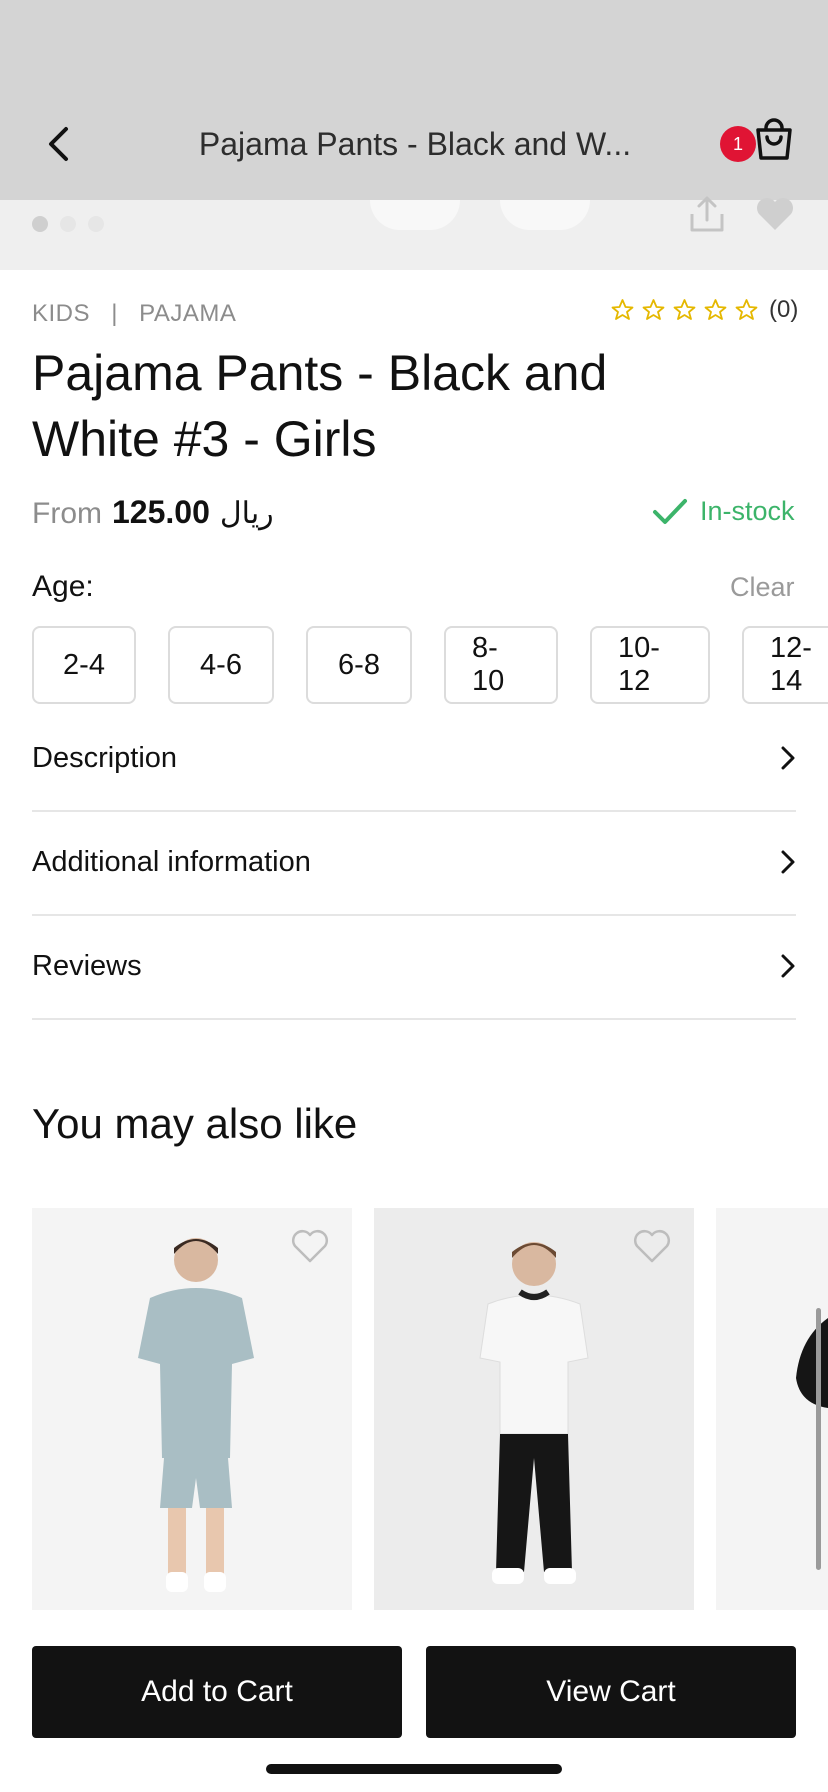 This screenshot has width=828, height=1792. I want to click on age-option: 4-6, so click(221, 665).